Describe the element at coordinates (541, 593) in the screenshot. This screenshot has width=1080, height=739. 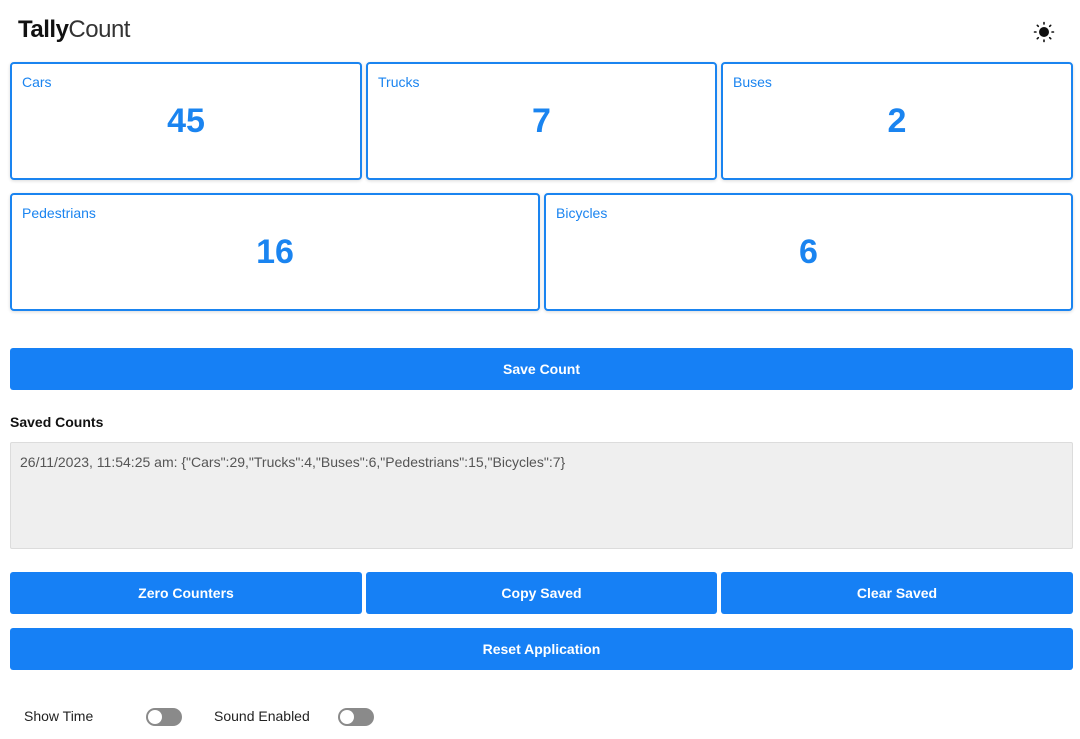
I see `copy-saved-button: Copy Saved` at that location.